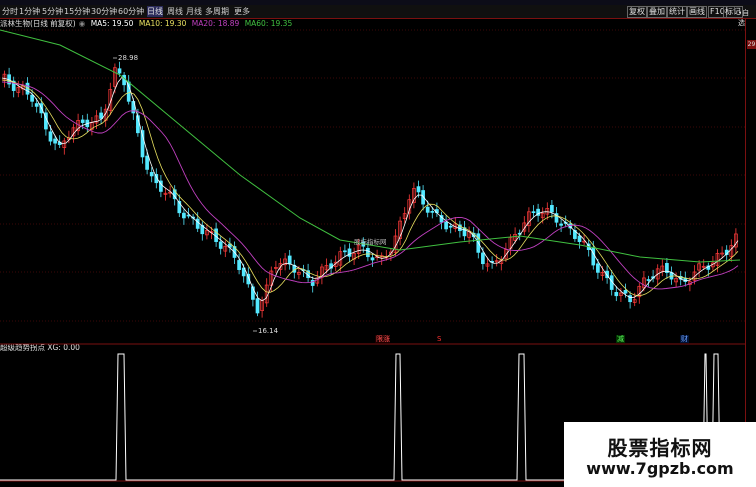 This screenshot has width=756, height=487. What do you see at coordinates (439, 339) in the screenshot?
I see `signal-label-s: S` at bounding box center [439, 339].